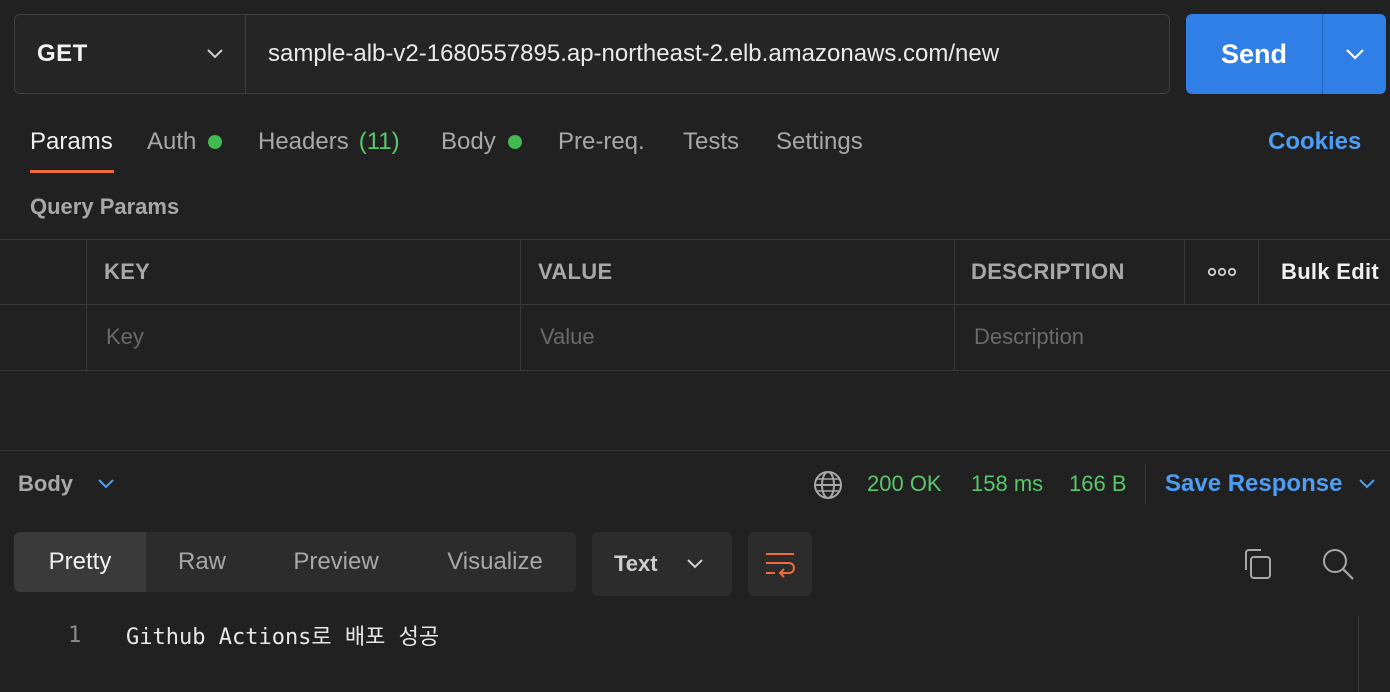  I want to click on active-tab-indicator, so click(72, 171).